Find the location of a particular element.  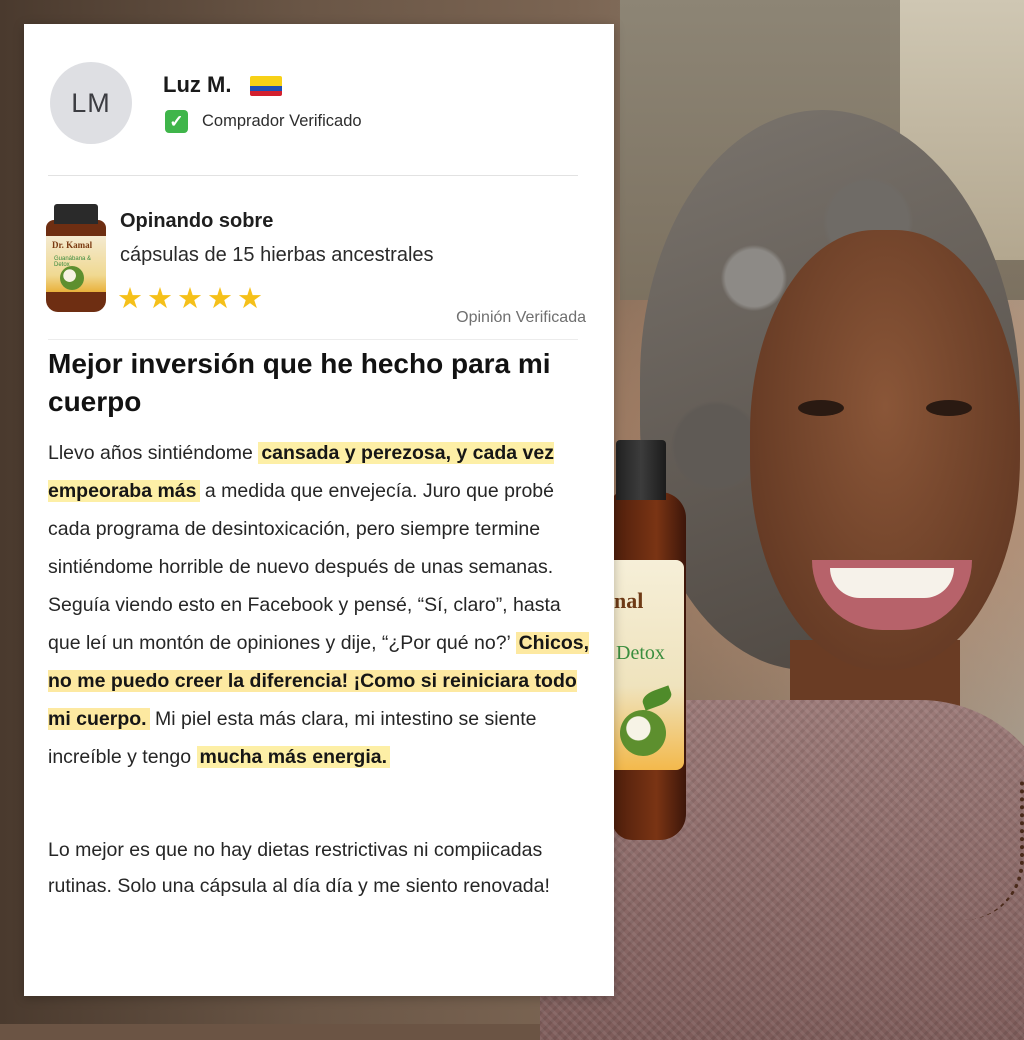

highlighted-text: mucha más energia. is located at coordinates (293, 757).